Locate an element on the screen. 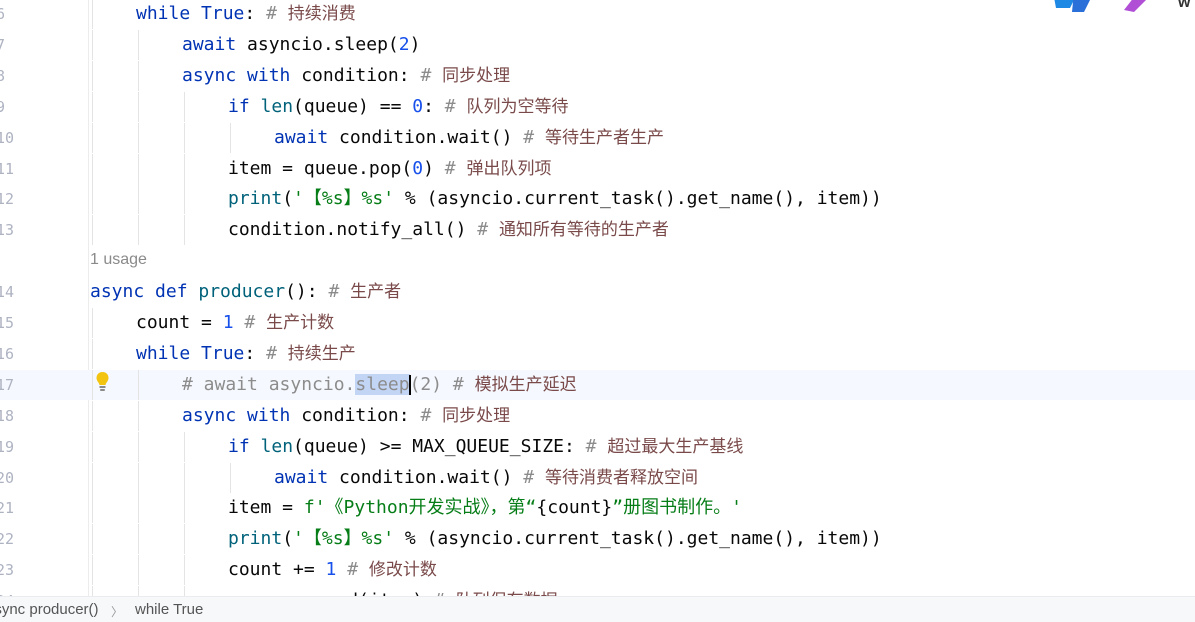 Image resolution: width=1195 pixels, height=622 pixels. code-token: condition: is located at coordinates (361, 75).